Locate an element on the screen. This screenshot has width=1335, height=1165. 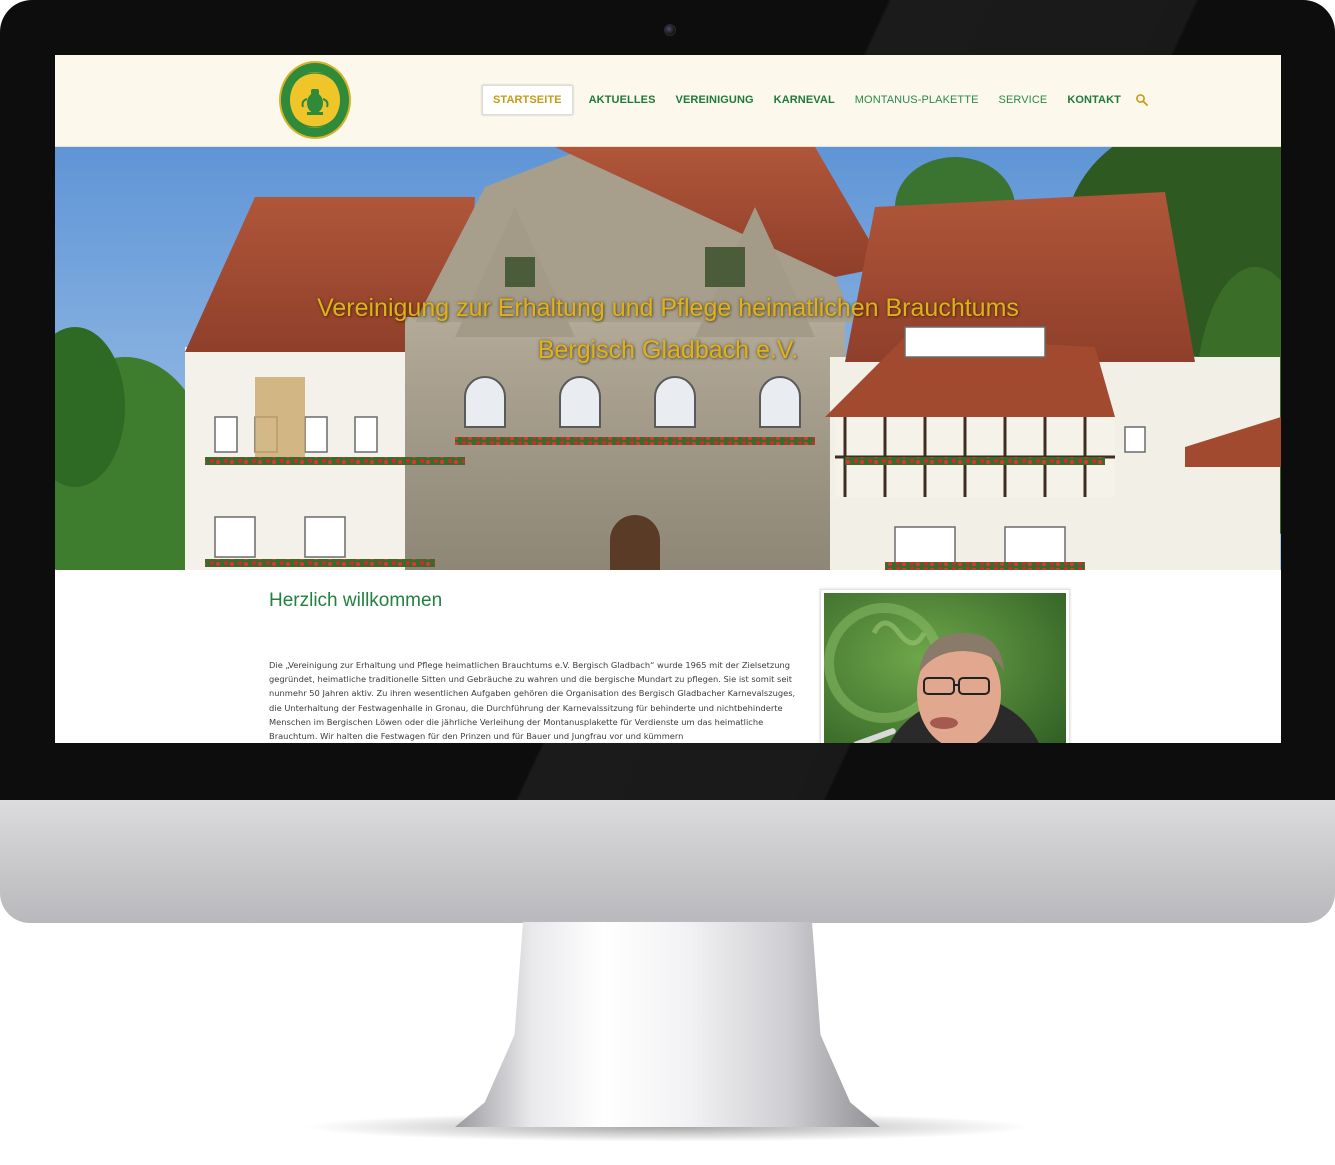
nav-item-service: SERVICE is located at coordinates (1023, 100).